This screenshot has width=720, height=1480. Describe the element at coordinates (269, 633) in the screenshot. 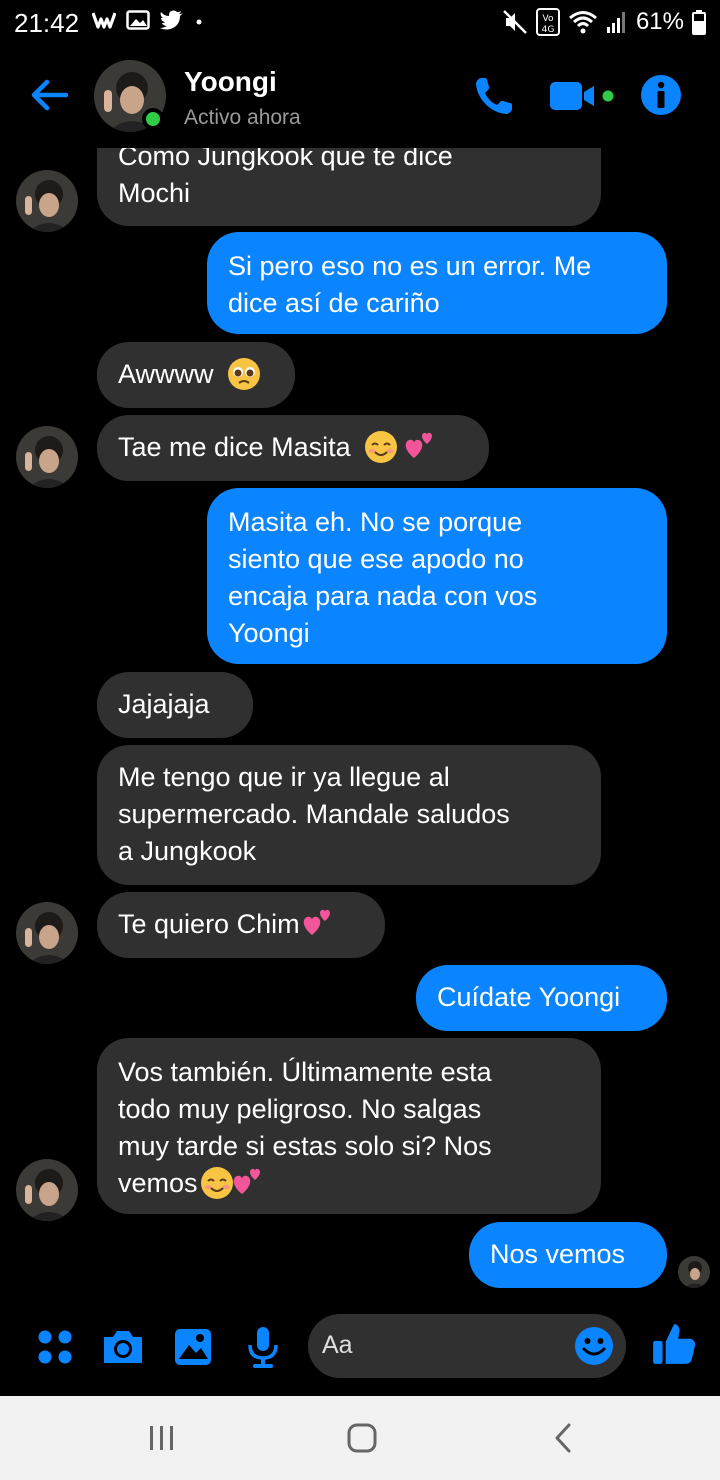

I see `message-text-line: Yoongi` at that location.